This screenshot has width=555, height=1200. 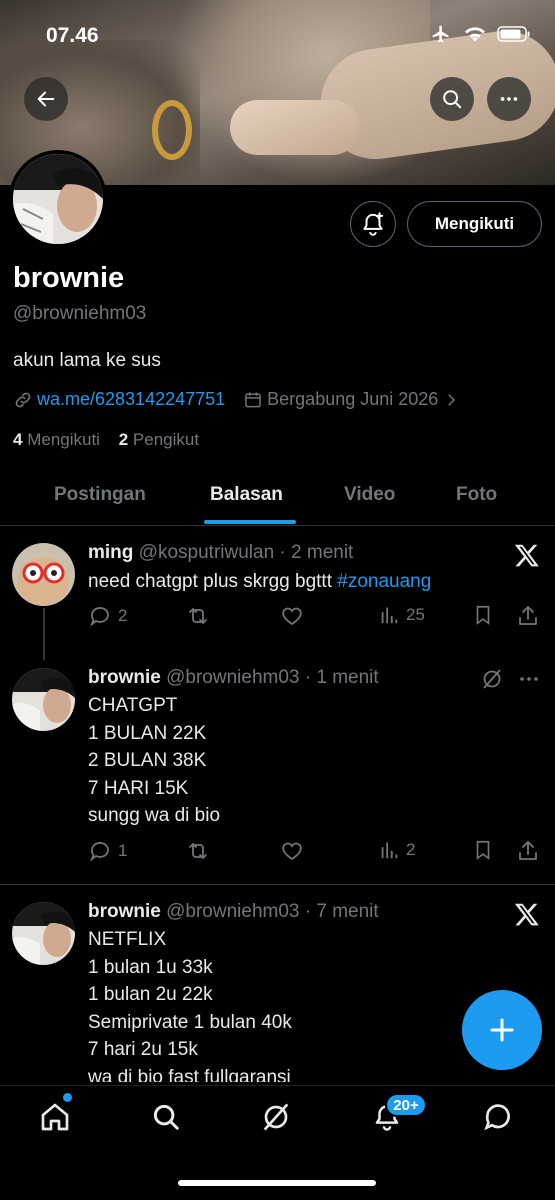 I want to click on bell-plus-icon, so click(x=373, y=224).